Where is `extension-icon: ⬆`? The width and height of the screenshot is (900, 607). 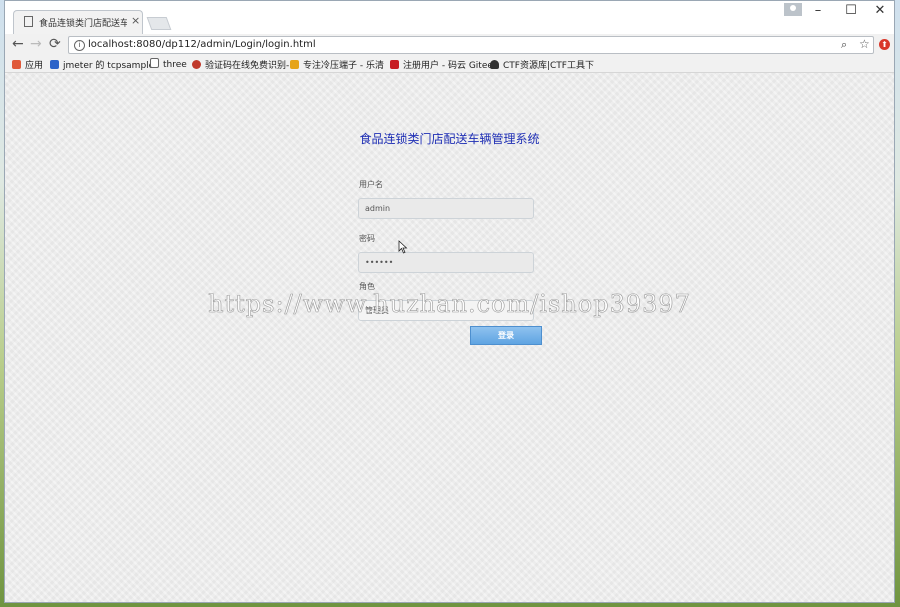
extension-icon: ⬆ is located at coordinates (884, 44).